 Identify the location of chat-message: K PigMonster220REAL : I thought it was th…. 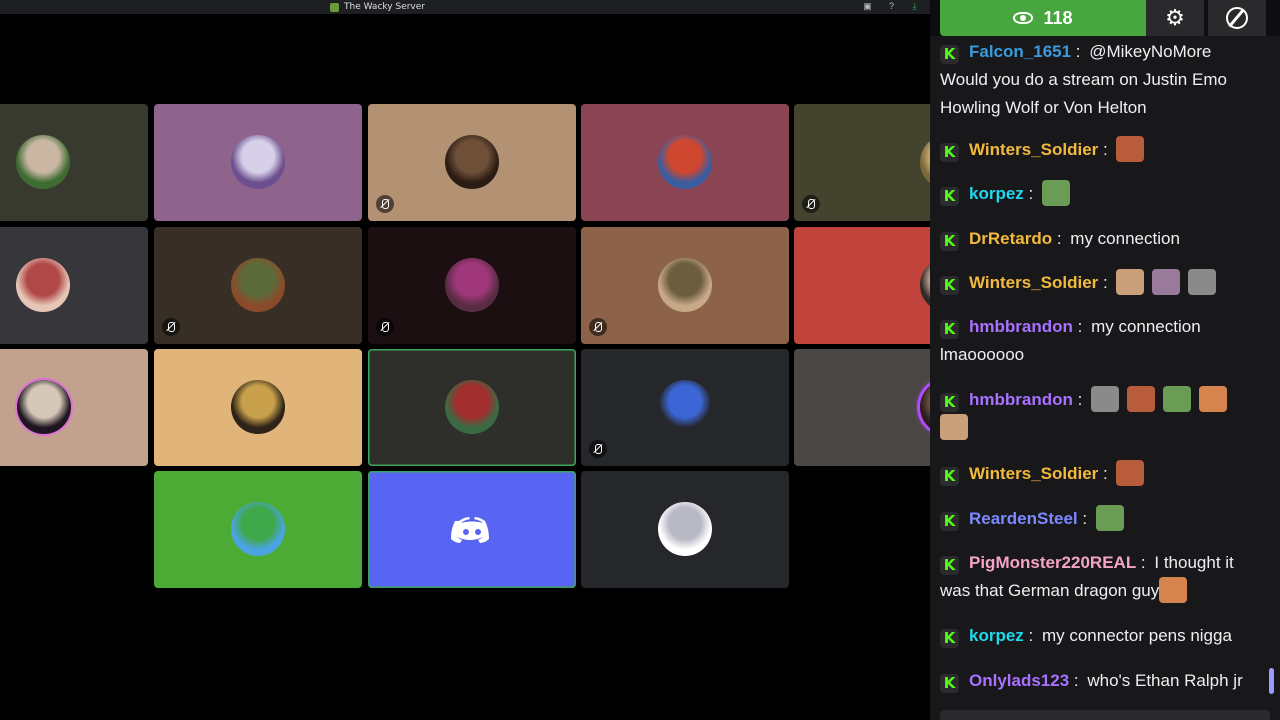
(1100, 577).